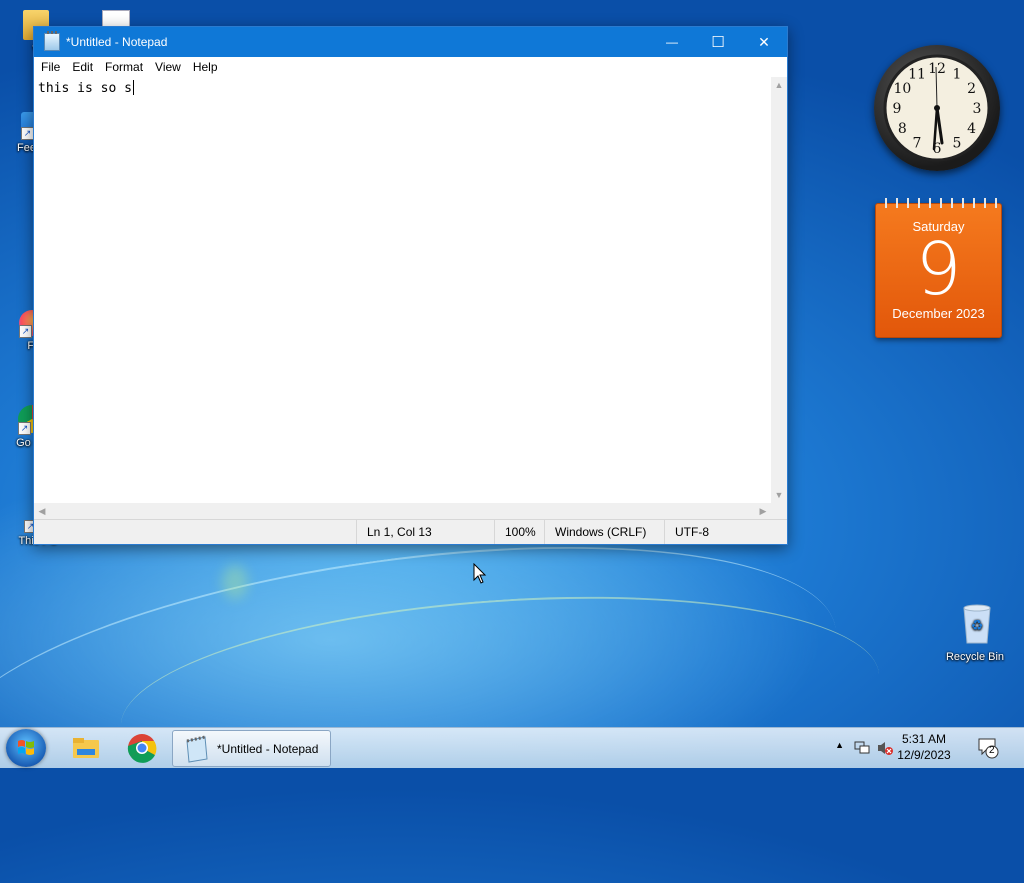 This screenshot has height=883, width=1024. I want to click on clock-face: 1110987 6 5432112, so click(937, 108).